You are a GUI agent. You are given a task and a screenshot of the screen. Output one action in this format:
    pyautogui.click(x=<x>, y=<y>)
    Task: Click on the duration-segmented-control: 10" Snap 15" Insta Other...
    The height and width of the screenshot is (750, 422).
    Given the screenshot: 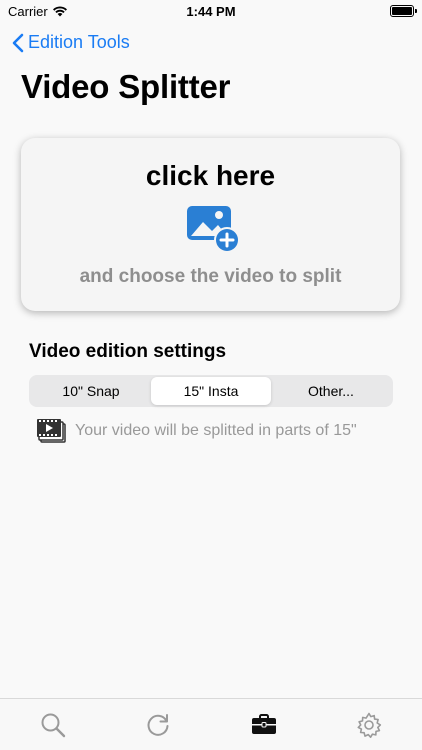 What is the action you would take?
    pyautogui.click(x=211, y=391)
    